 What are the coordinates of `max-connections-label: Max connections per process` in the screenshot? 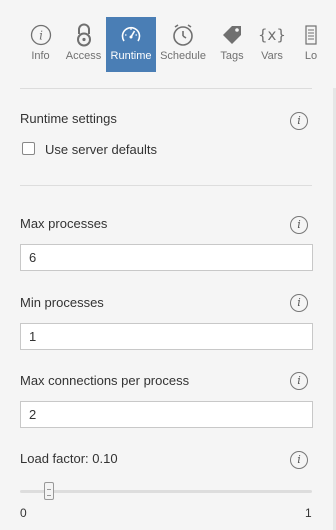 It's located at (105, 380).